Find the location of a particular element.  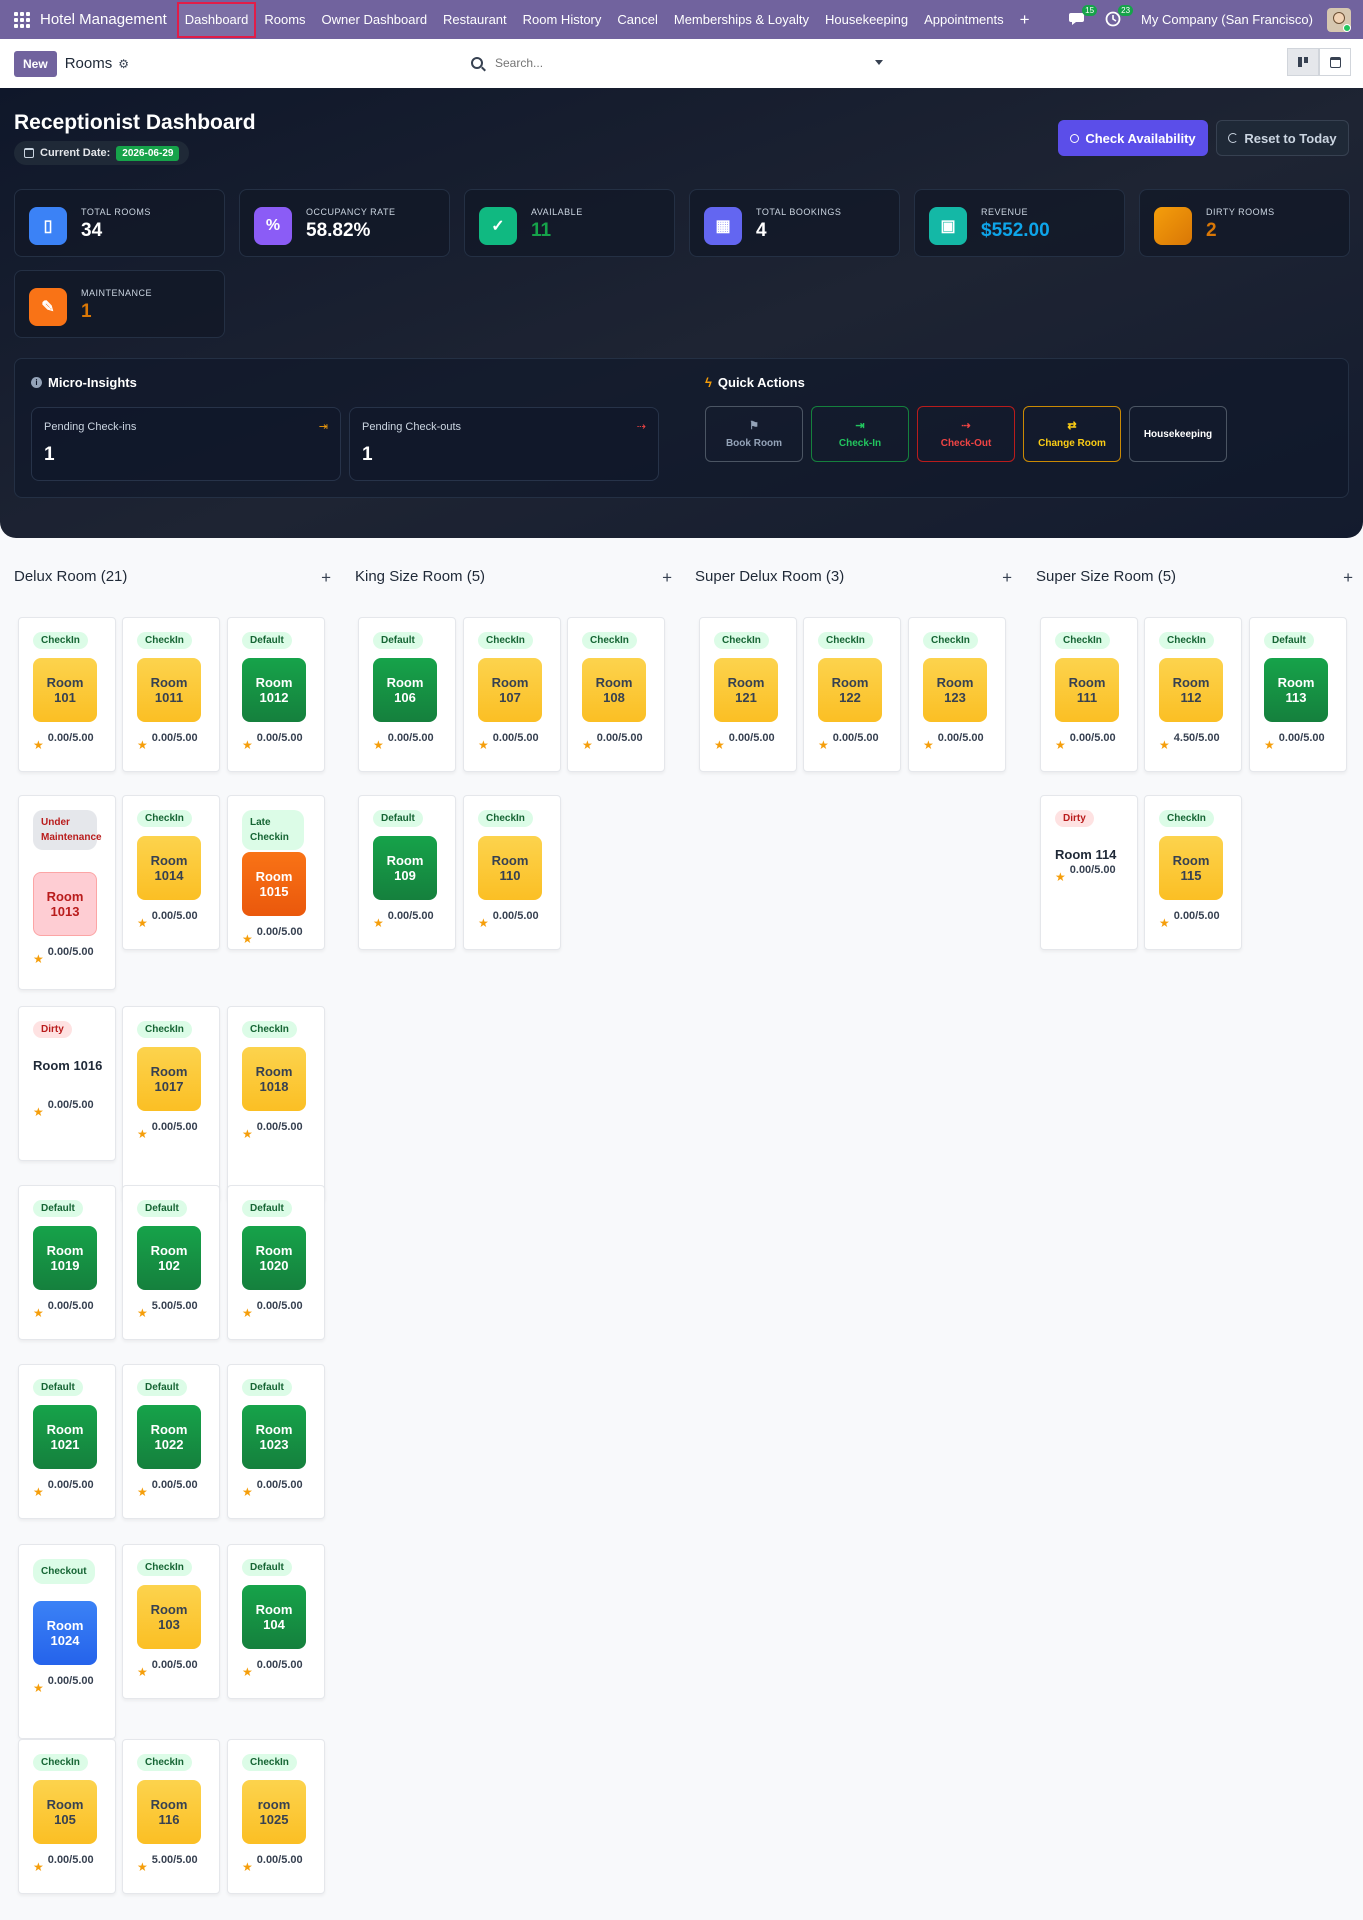

book-room-label: Book Room is located at coordinates (754, 443).